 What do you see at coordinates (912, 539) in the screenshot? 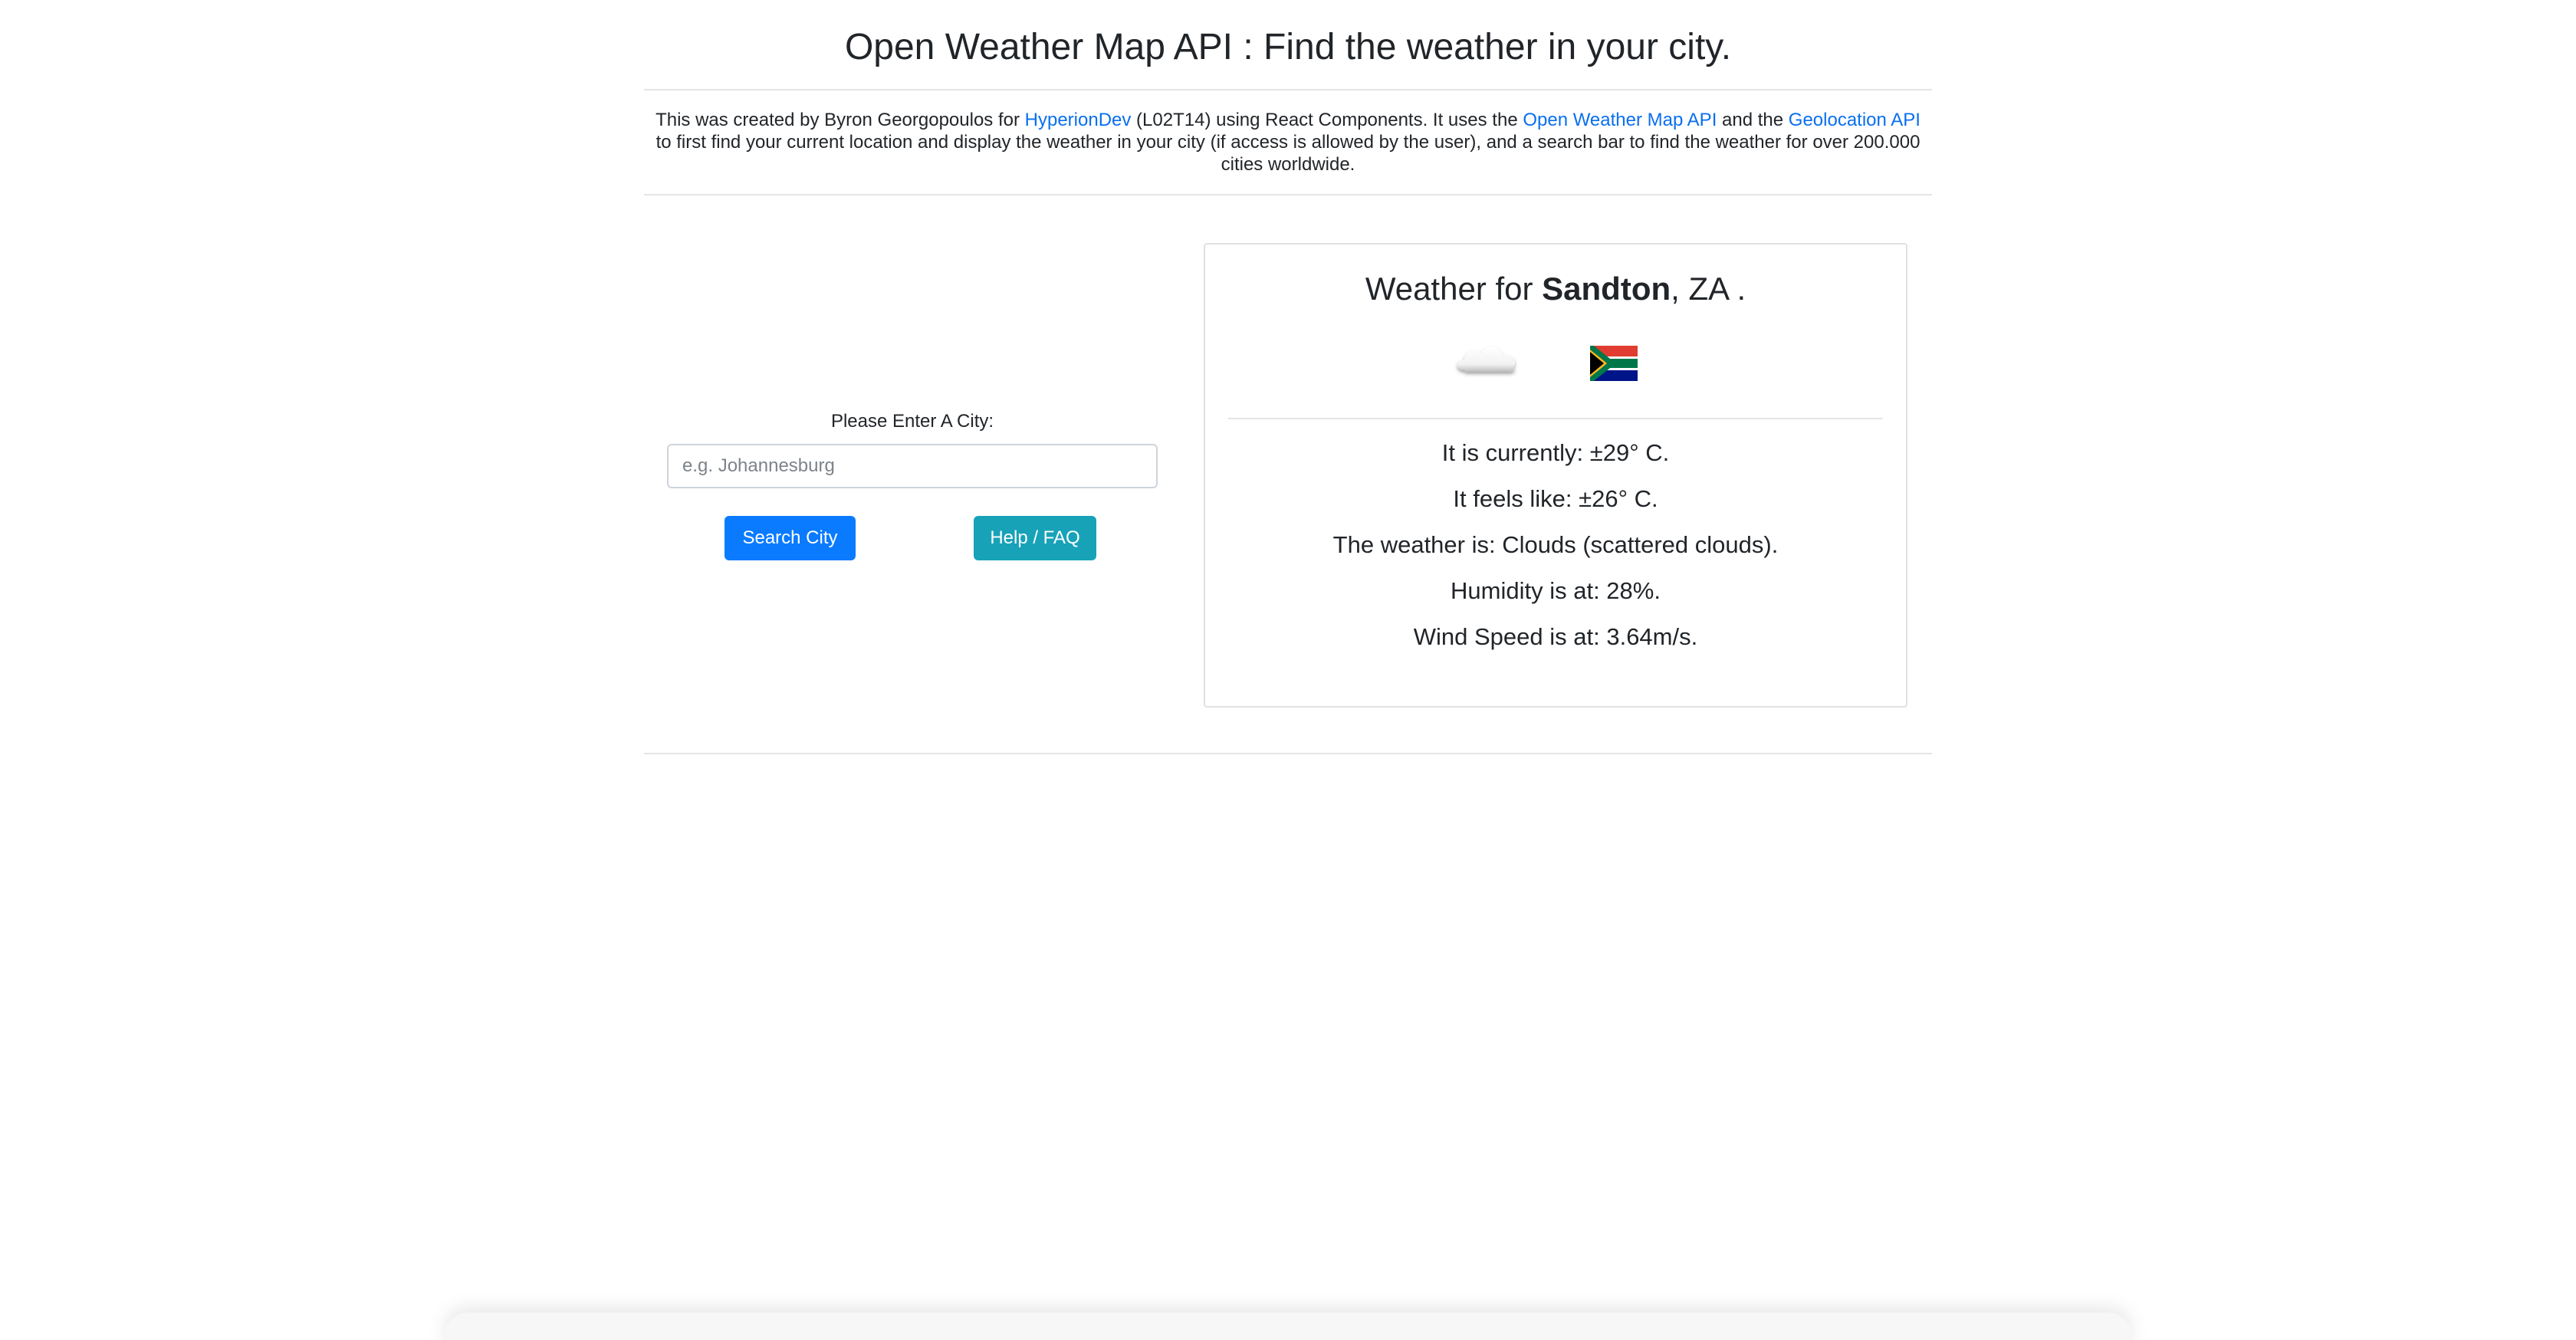
I see `button-row: Search City Help / FAQ` at bounding box center [912, 539].